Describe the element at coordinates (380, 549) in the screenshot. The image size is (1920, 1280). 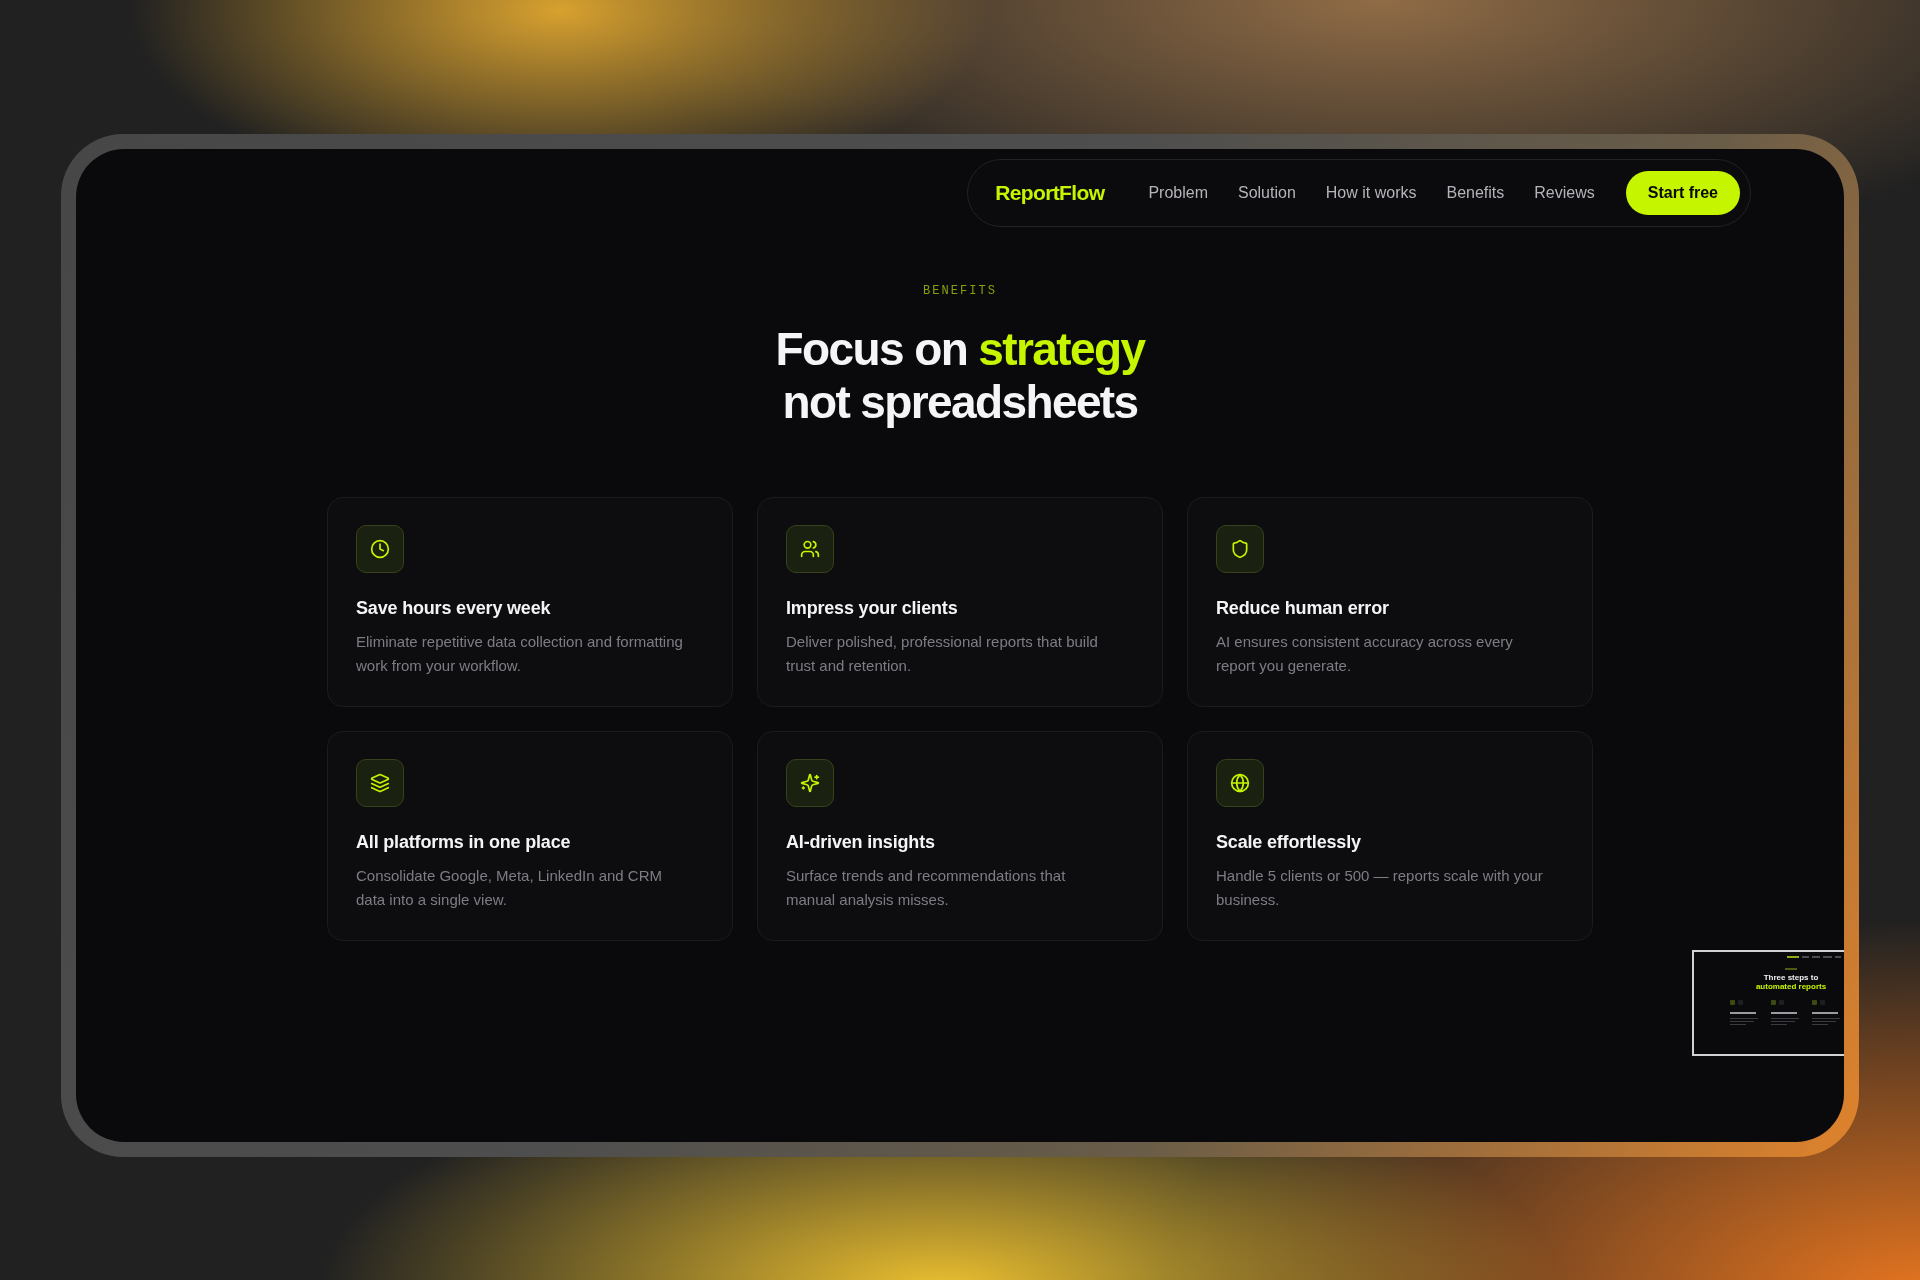
I see `clock-icon` at that location.